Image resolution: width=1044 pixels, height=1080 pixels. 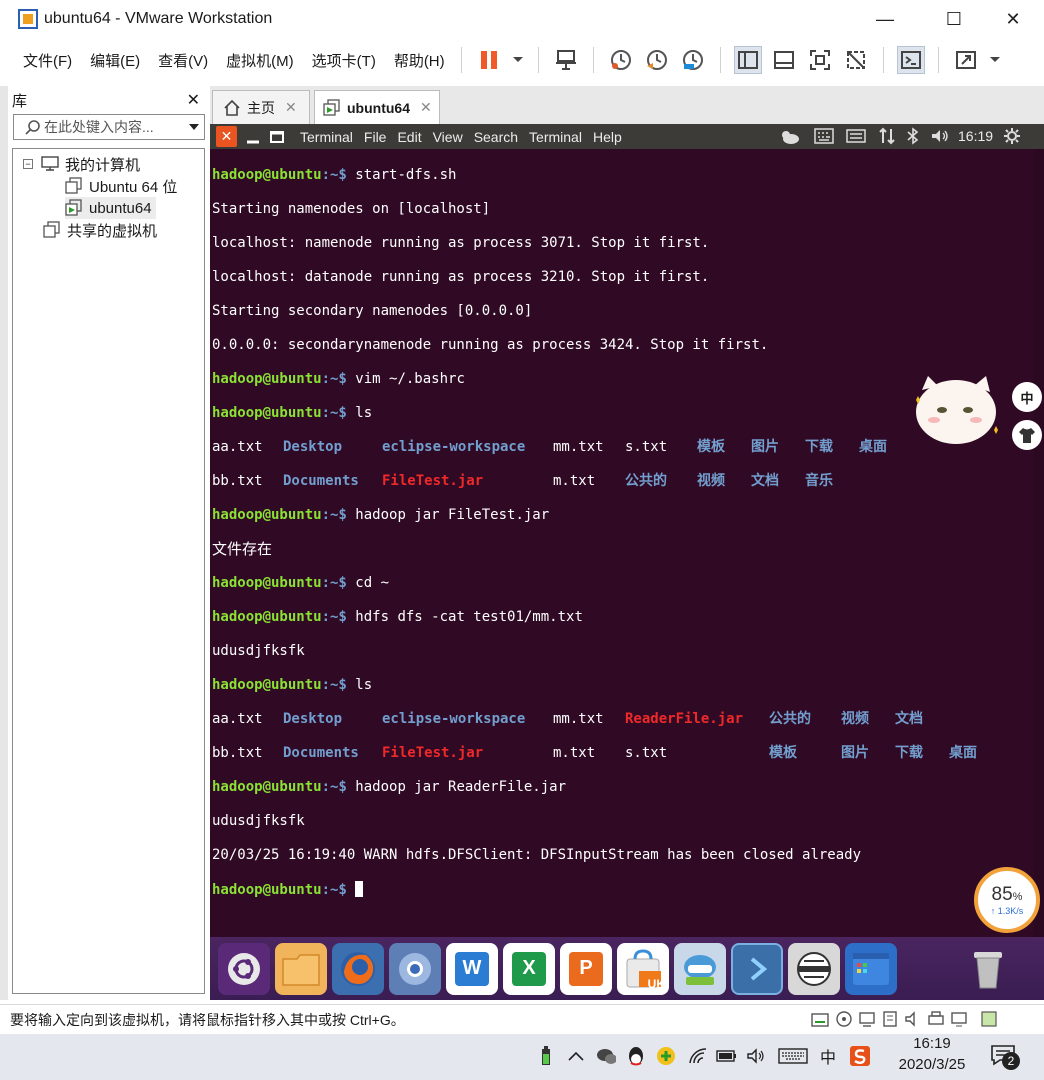 What do you see at coordinates (643, 968) in the screenshot?
I see `dock-software-center: UK` at bounding box center [643, 968].